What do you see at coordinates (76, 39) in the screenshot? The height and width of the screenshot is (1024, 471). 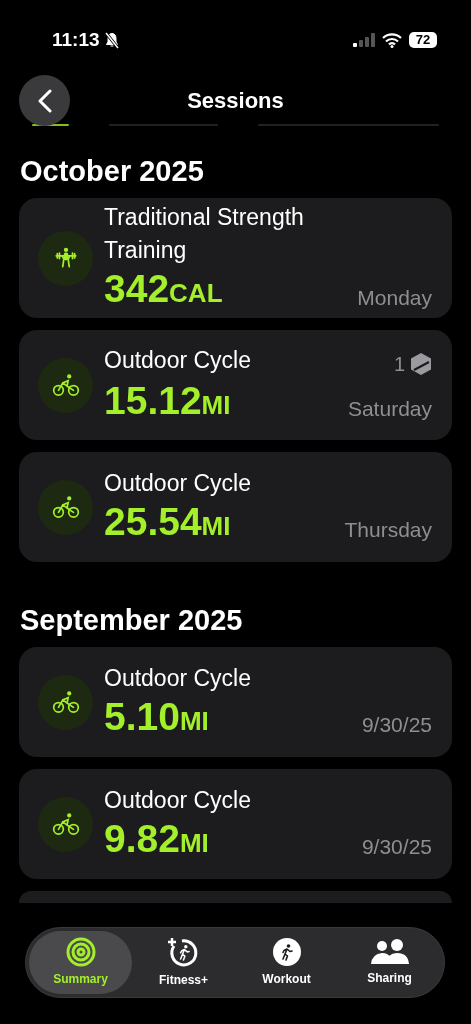 I see `clock-time: 11:13` at bounding box center [76, 39].